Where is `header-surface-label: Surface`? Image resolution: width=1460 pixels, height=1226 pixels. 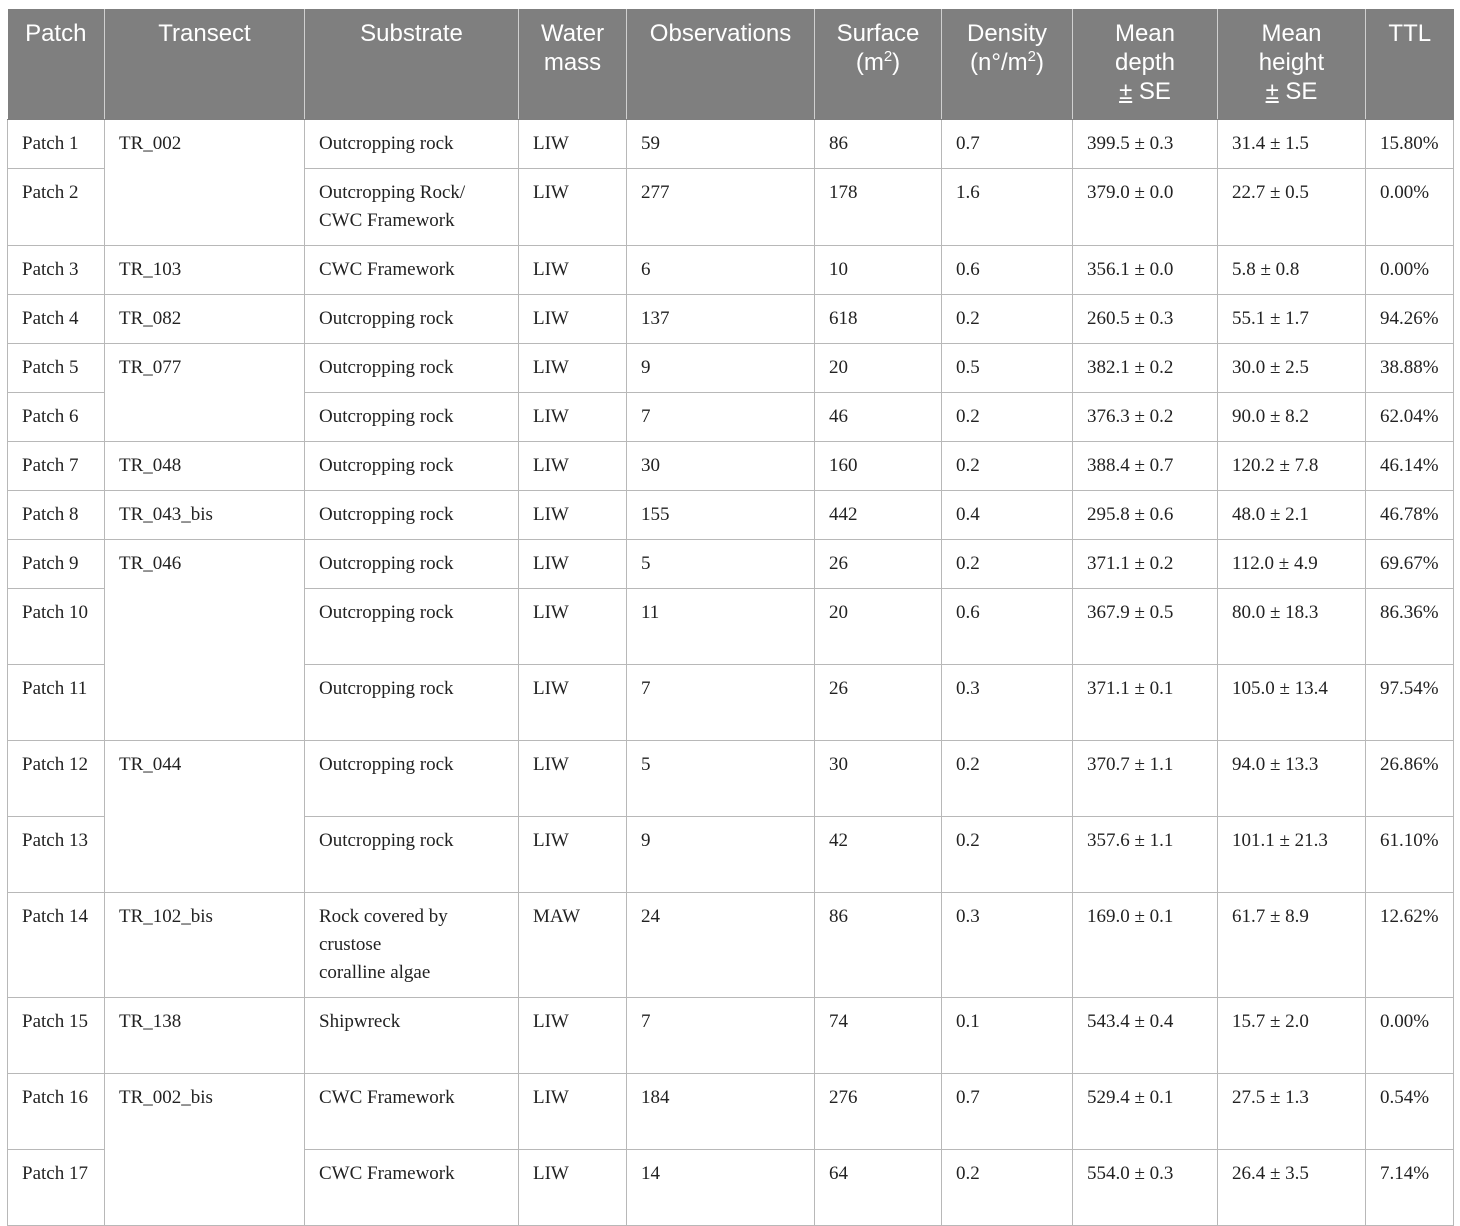 header-surface-label: Surface is located at coordinates (878, 33).